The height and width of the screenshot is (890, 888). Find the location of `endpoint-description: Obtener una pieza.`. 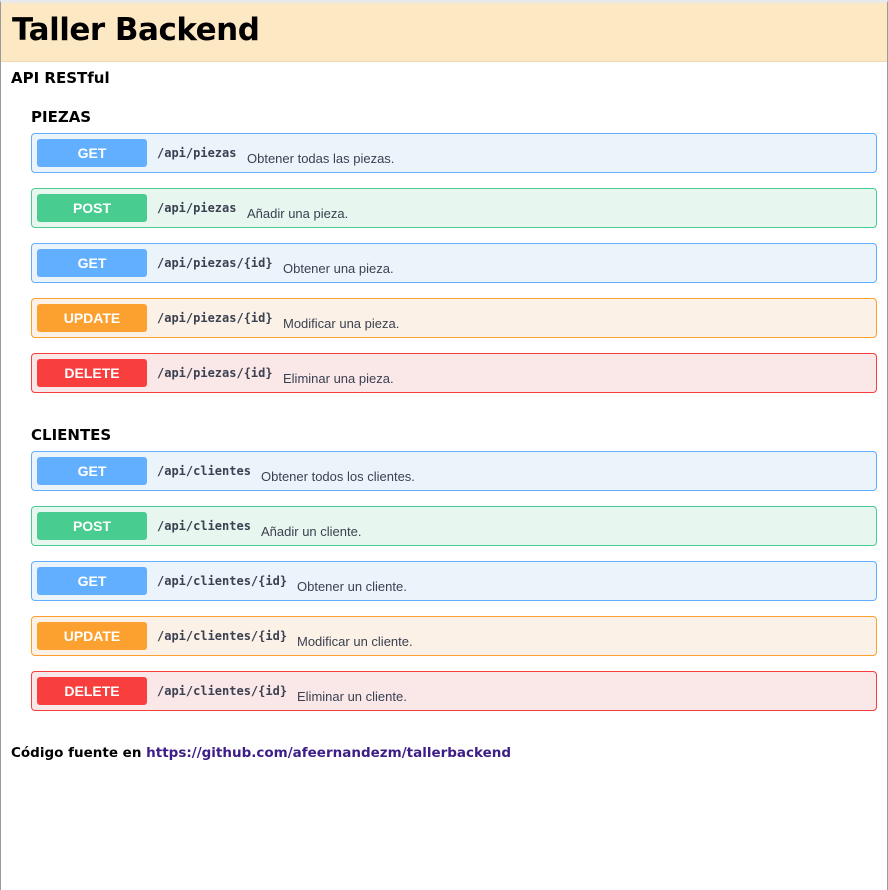

endpoint-description: Obtener una pieza. is located at coordinates (338, 268).